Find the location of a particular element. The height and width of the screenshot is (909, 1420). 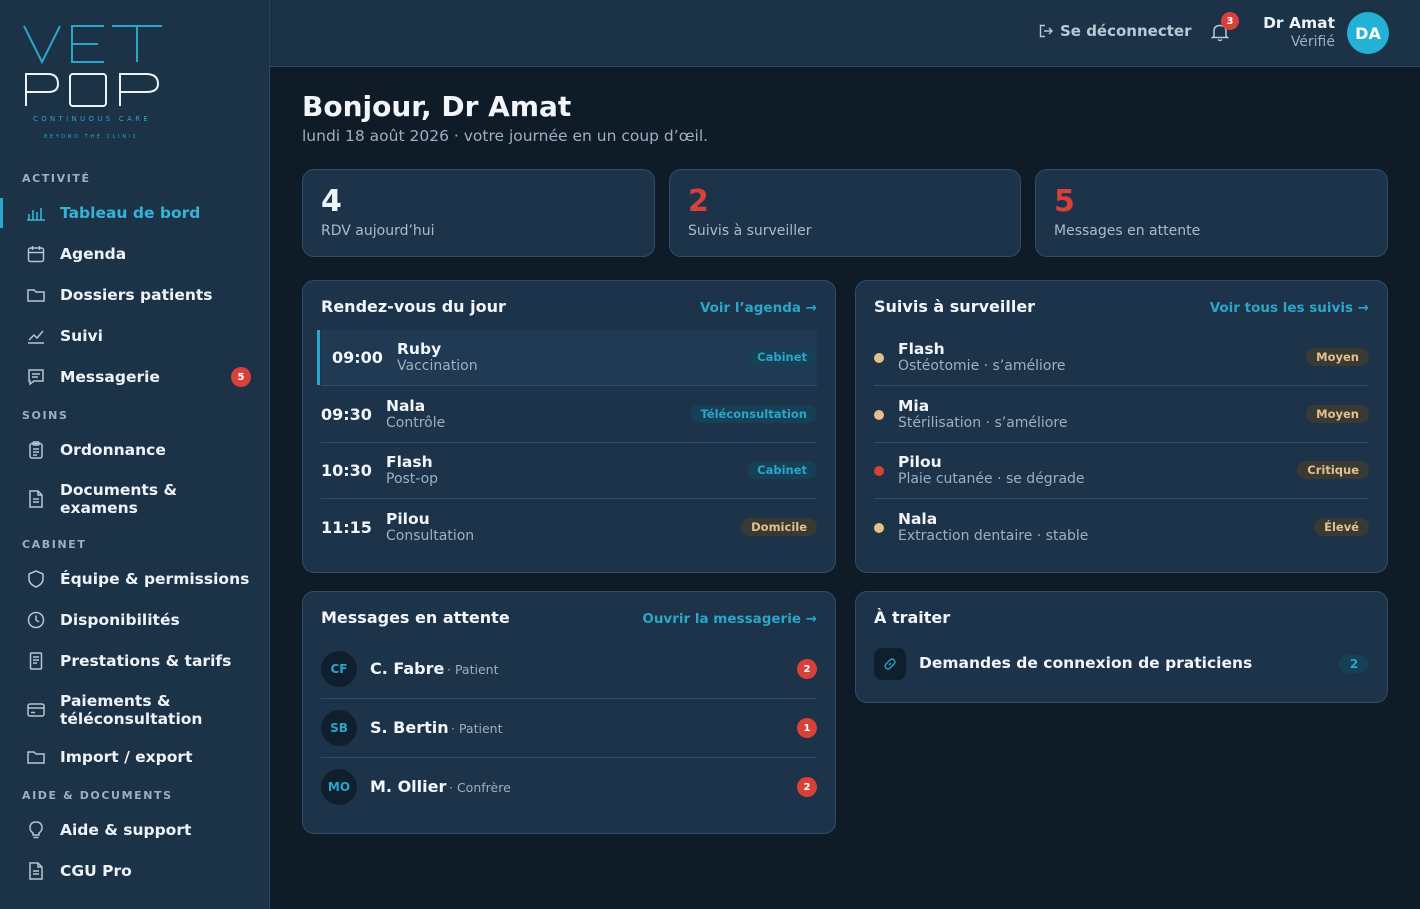

page-title: Bonjour, Dr Amat is located at coordinates (437, 106).